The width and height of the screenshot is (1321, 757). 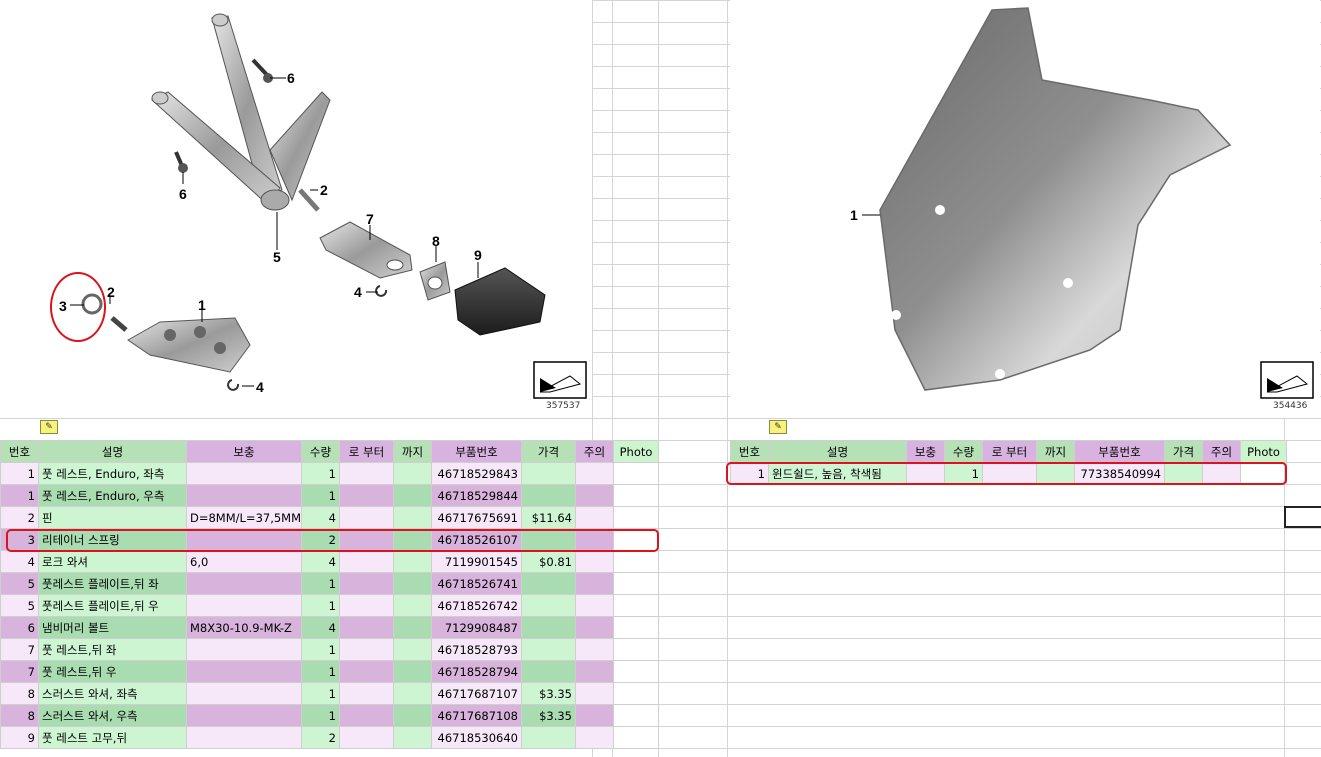 What do you see at coordinates (548, 517) in the screenshot?
I see `cell-price: $11.64` at bounding box center [548, 517].